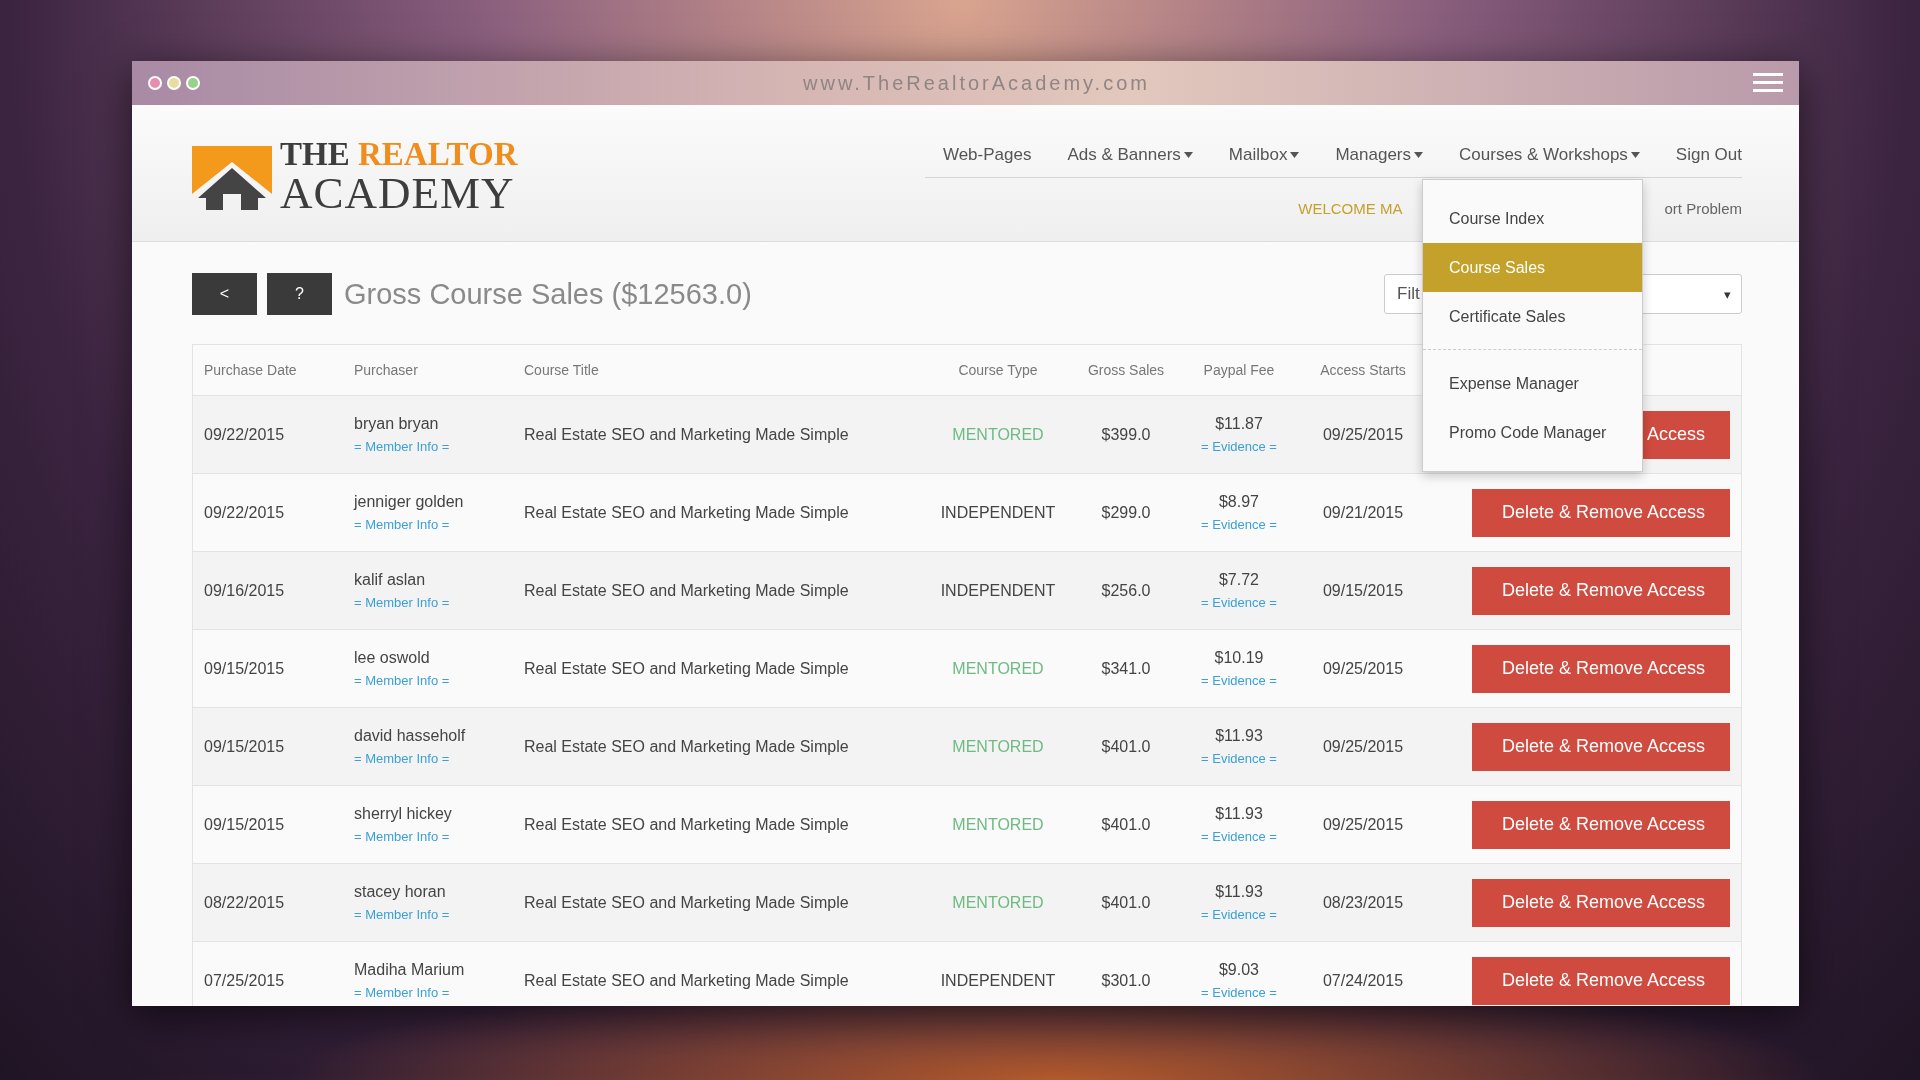  What do you see at coordinates (232, 177) in the screenshot?
I see `house-logo-icon` at bounding box center [232, 177].